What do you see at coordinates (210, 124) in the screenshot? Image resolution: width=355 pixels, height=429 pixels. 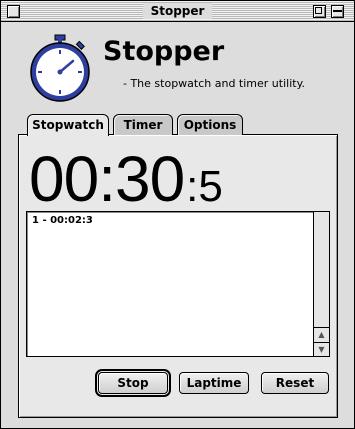 I see `tab-options: Options` at bounding box center [210, 124].